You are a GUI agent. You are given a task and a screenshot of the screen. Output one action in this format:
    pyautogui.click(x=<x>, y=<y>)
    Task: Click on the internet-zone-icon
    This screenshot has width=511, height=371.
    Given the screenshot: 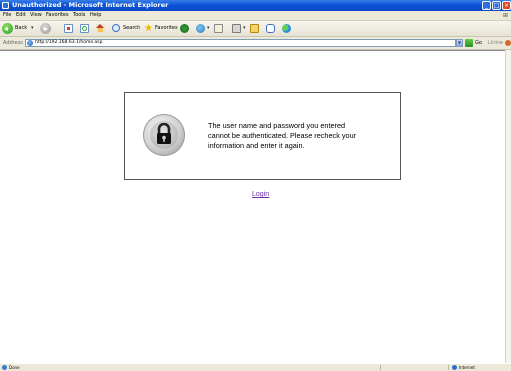 What is the action you would take?
    pyautogui.click(x=454, y=367)
    